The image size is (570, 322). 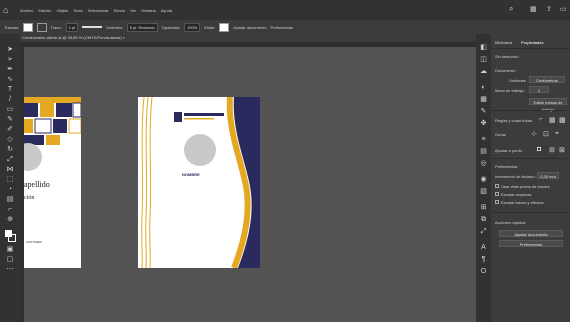 I want to click on rectangle-tool-icon: ▭, so click(x=10, y=110).